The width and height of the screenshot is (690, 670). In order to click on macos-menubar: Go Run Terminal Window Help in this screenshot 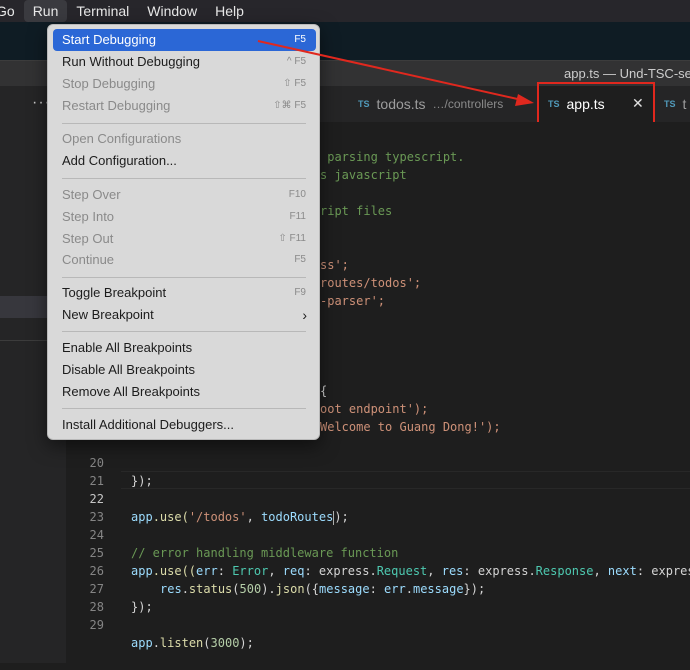, I will do `click(345, 11)`.